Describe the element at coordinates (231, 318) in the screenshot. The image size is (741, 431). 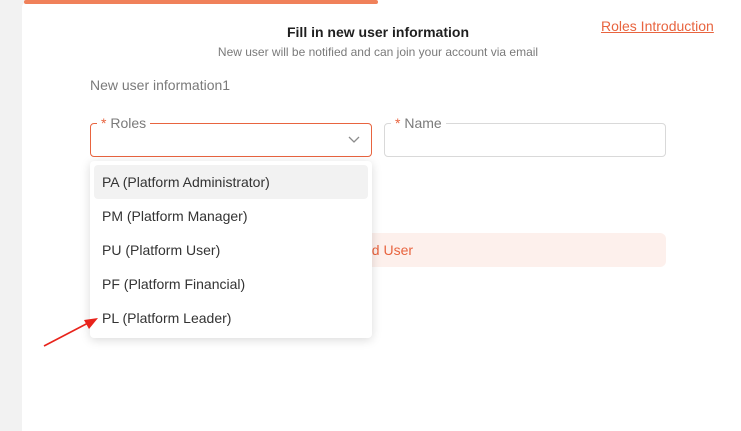
I see `role-option-pl: PL (Platform Leader)` at that location.